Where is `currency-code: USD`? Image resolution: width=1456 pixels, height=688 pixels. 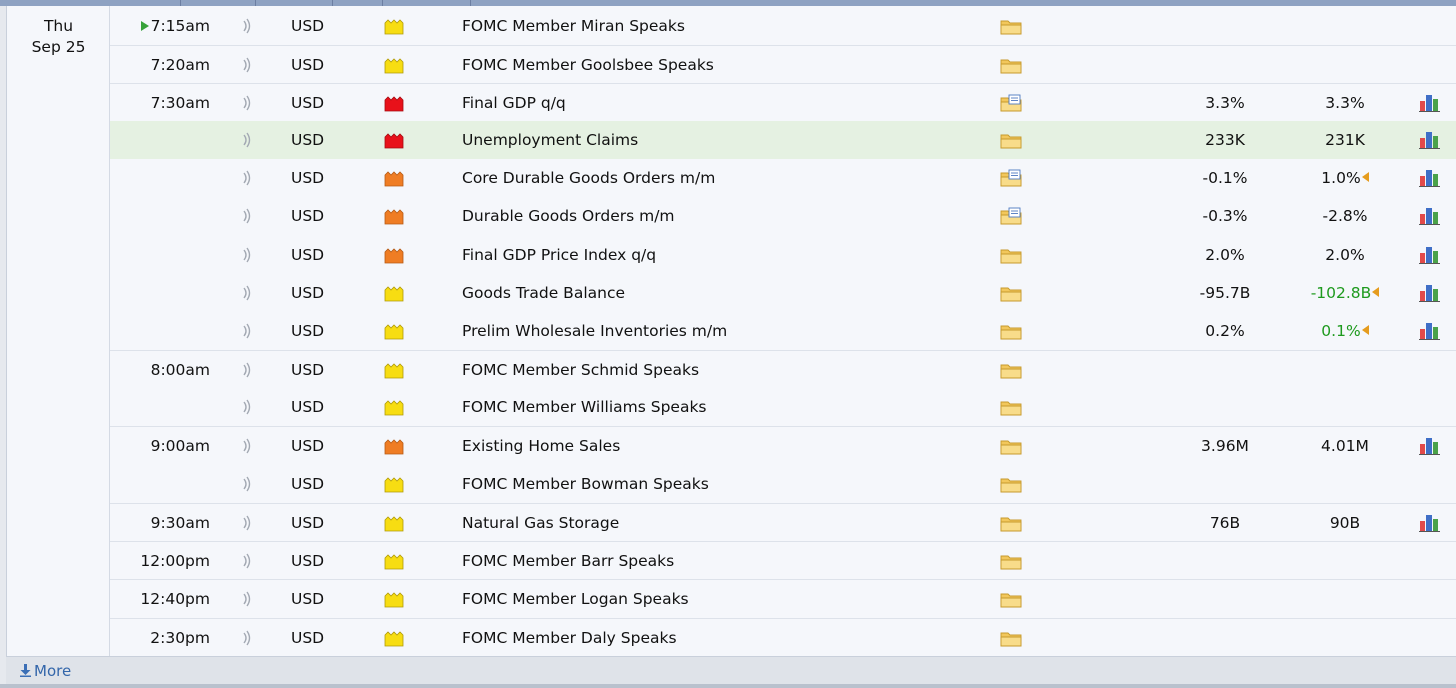 currency-code: USD is located at coordinates (308, 293).